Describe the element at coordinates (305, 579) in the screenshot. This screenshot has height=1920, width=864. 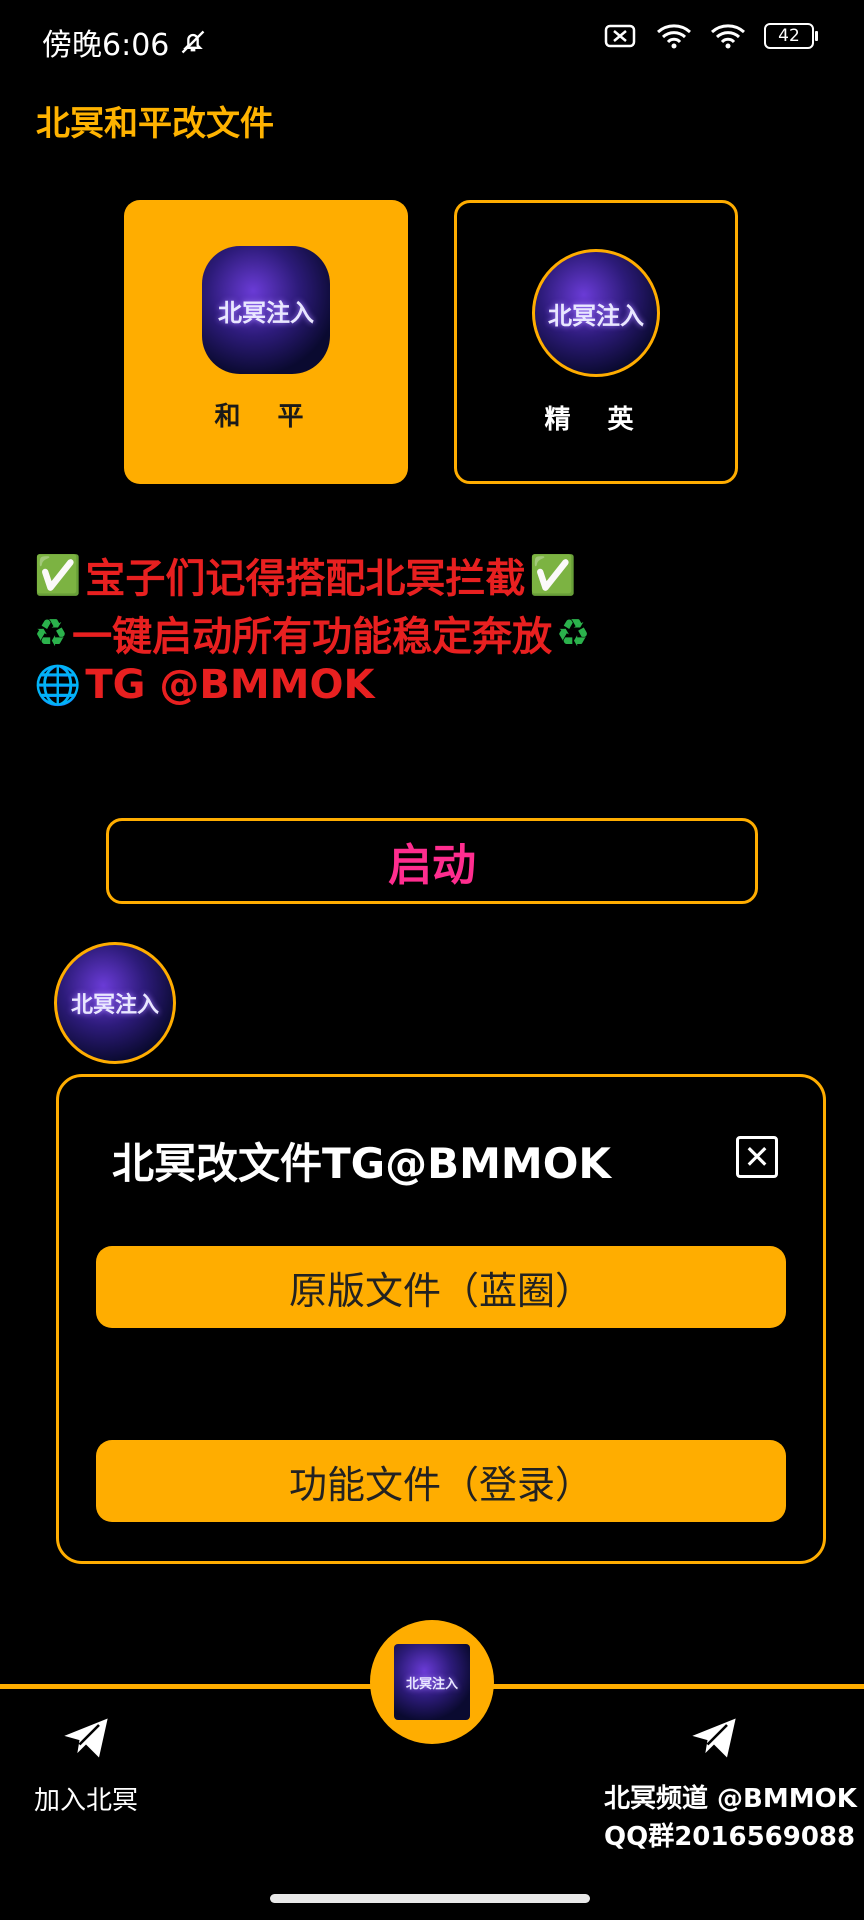
I see `promo-text: 宝子们记得搭配北冥拦截` at that location.